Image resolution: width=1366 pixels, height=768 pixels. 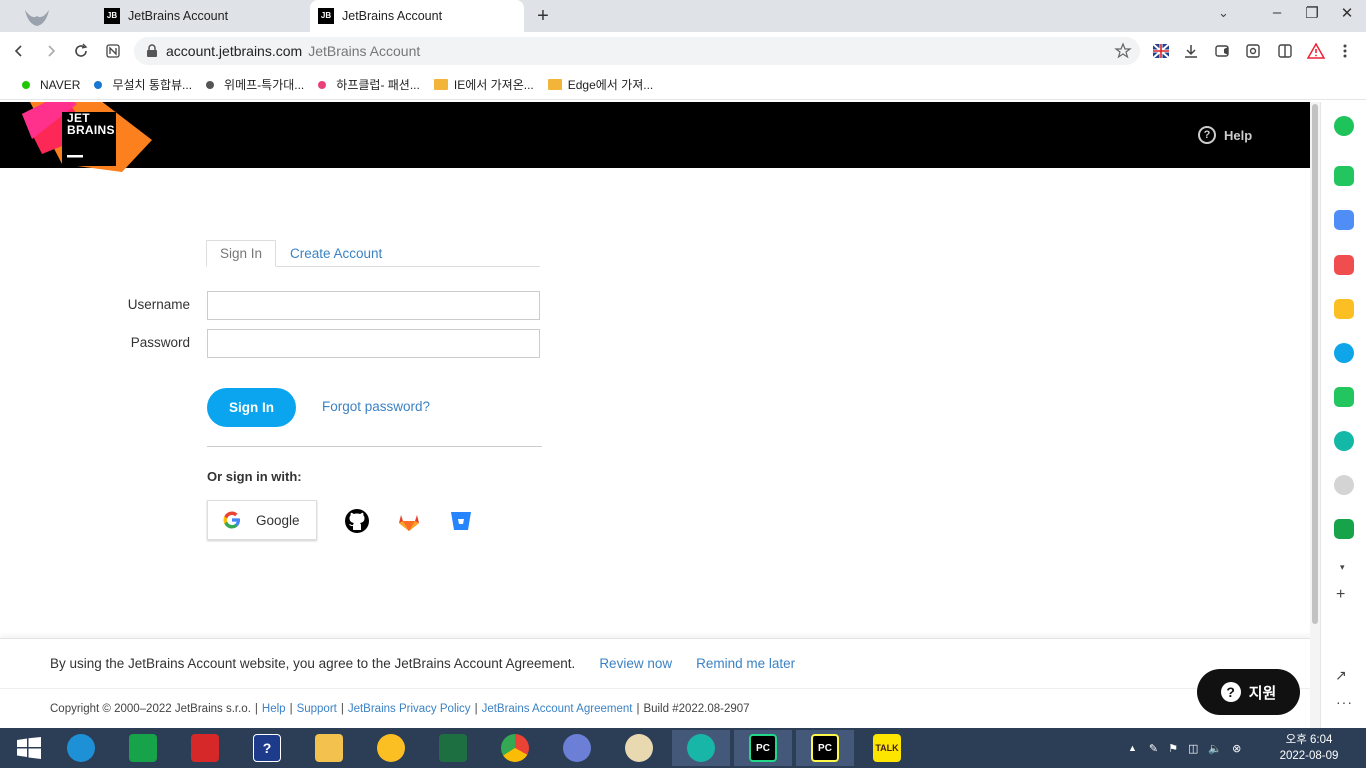 What do you see at coordinates (701, 748) in the screenshot?
I see `taskbar-whale` at bounding box center [701, 748].